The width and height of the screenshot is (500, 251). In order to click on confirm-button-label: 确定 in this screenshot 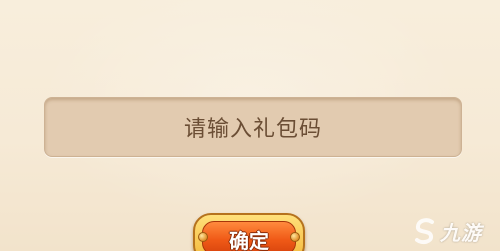, I will do `click(249, 240)`.